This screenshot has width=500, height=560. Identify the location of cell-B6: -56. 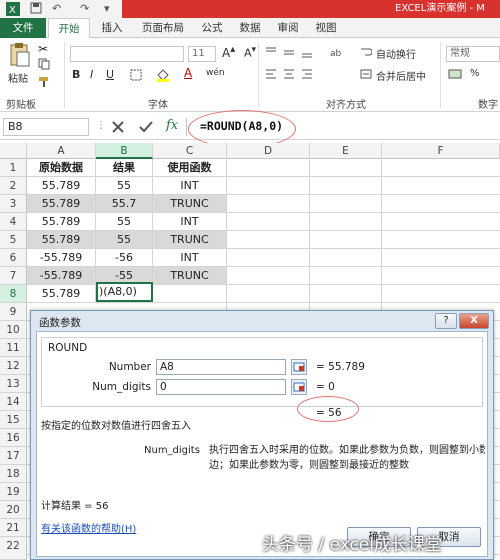
(124, 258).